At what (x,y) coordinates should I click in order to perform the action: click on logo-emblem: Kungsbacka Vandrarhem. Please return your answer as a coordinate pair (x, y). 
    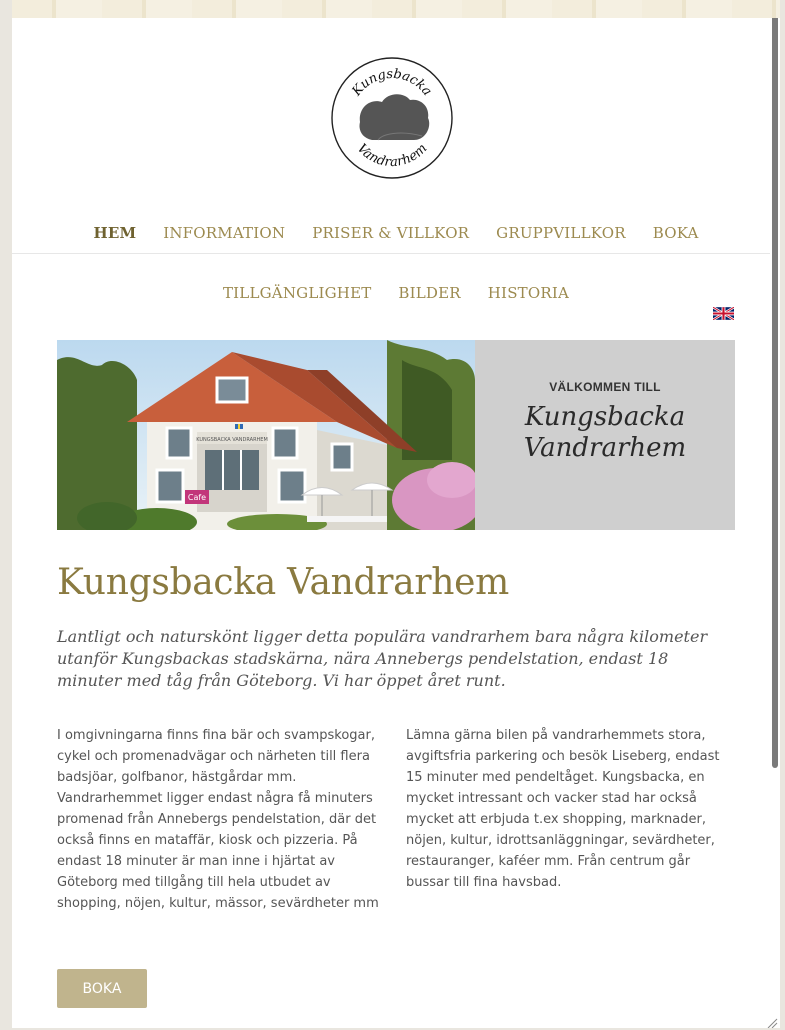
    Looking at the image, I should click on (392, 118).